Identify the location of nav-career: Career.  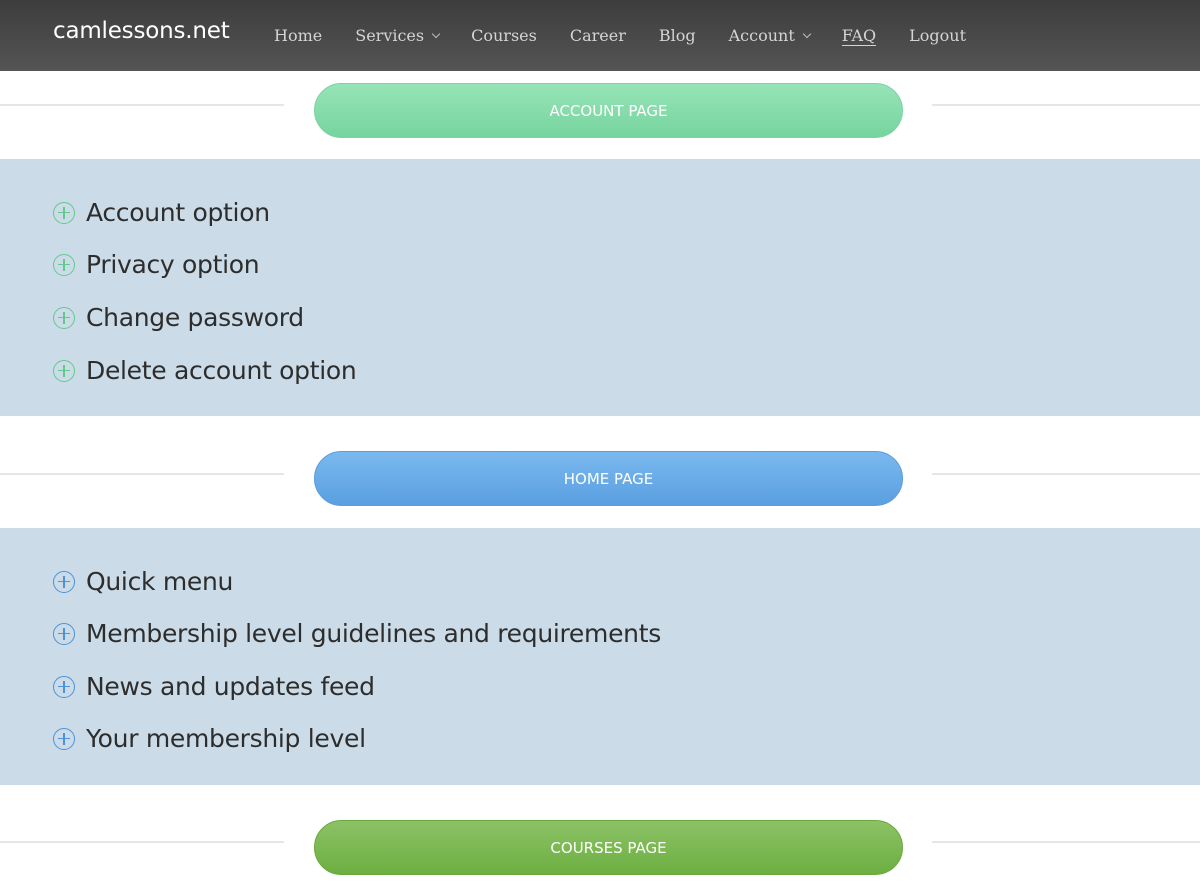
(598, 35).